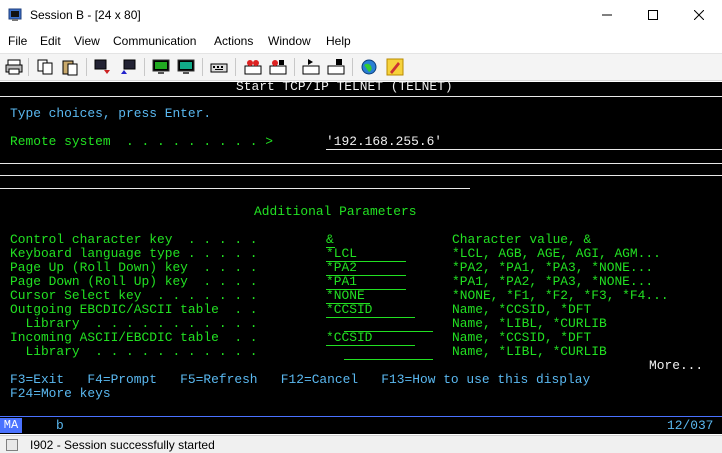  I want to click on receive-screen-icon, so click(128, 66).